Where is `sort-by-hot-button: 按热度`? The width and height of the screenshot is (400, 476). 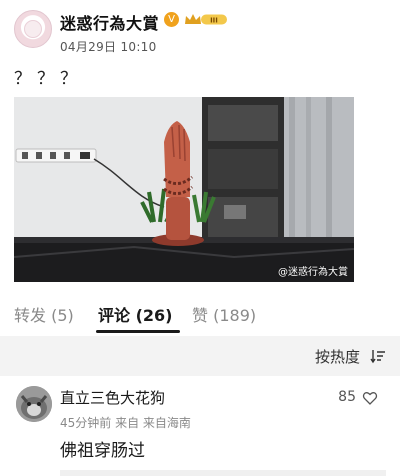 sort-by-hot-button: 按热度 is located at coordinates (337, 356).